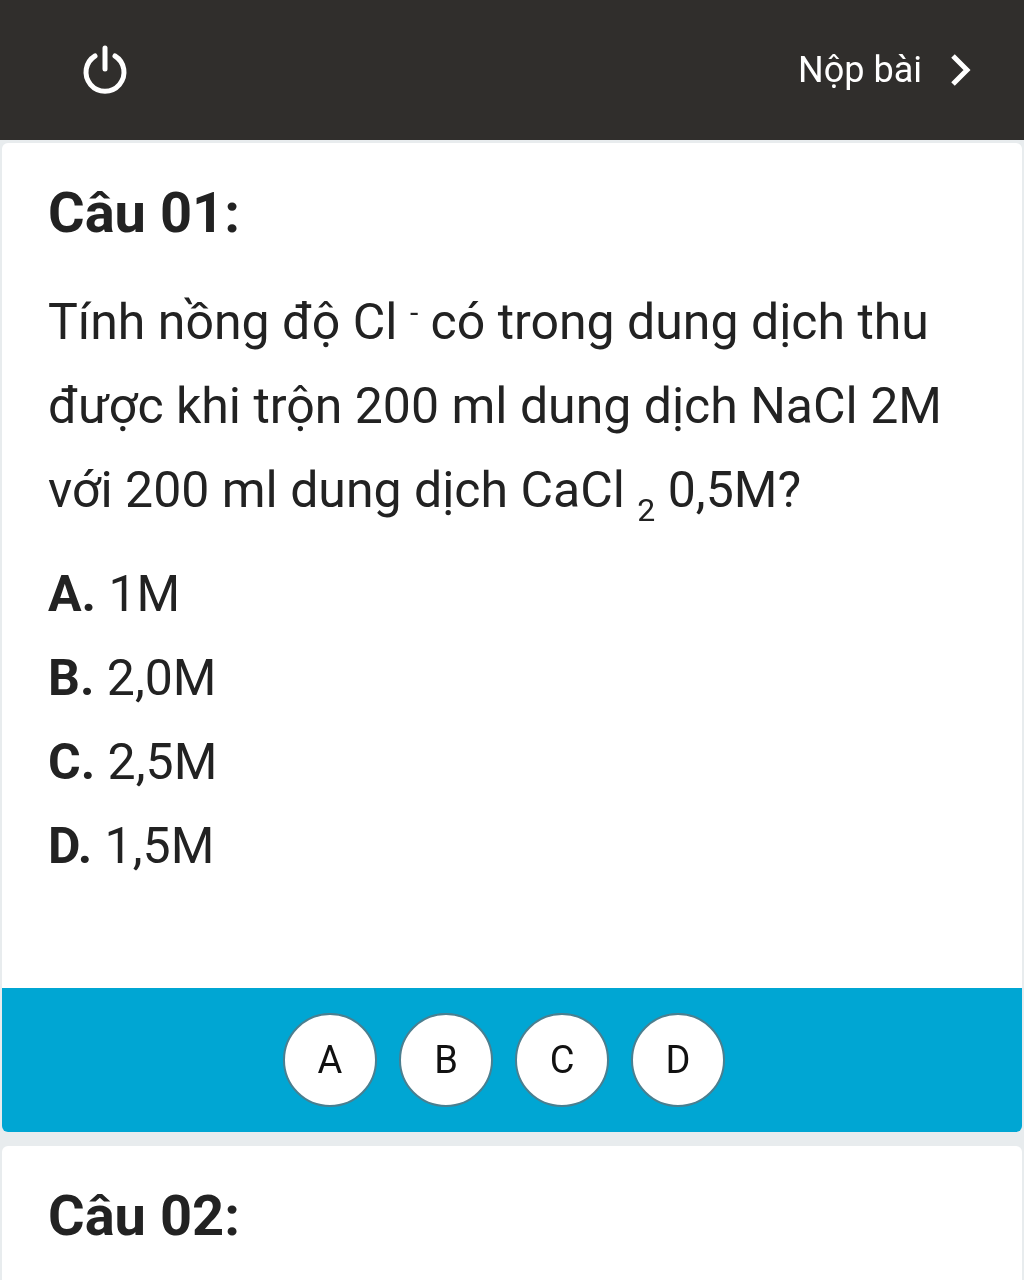 This screenshot has height=1280, width=1024. I want to click on answer-option: D. 1,5M, so click(513, 846).